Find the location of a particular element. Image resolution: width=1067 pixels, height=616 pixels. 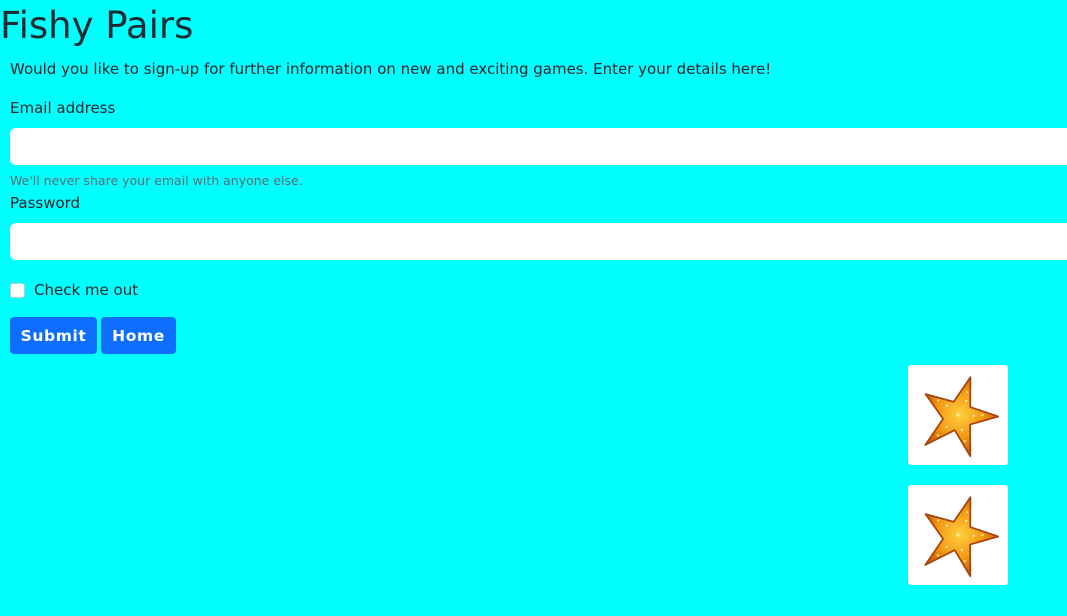

email-field is located at coordinates (538, 146).